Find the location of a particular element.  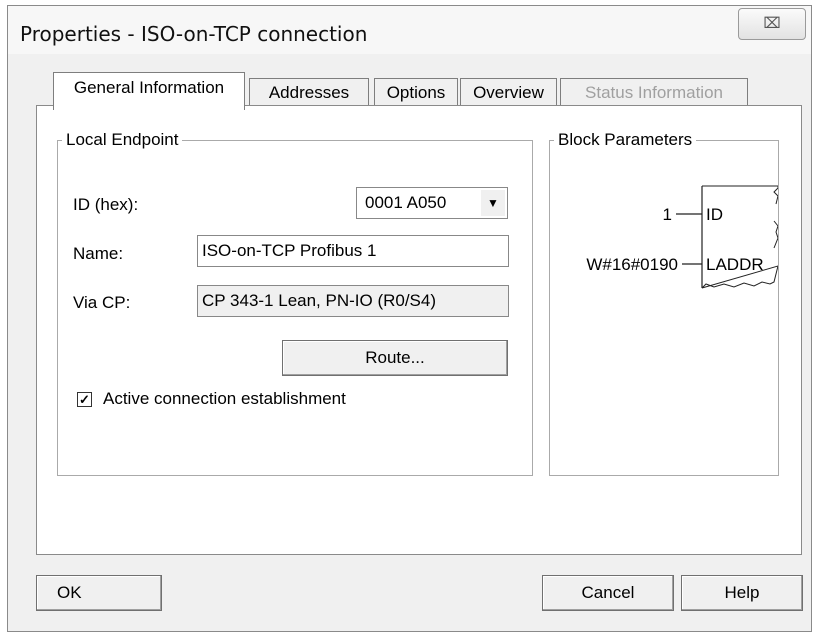

active-connection-checkbox: ✓ is located at coordinates (84, 399).